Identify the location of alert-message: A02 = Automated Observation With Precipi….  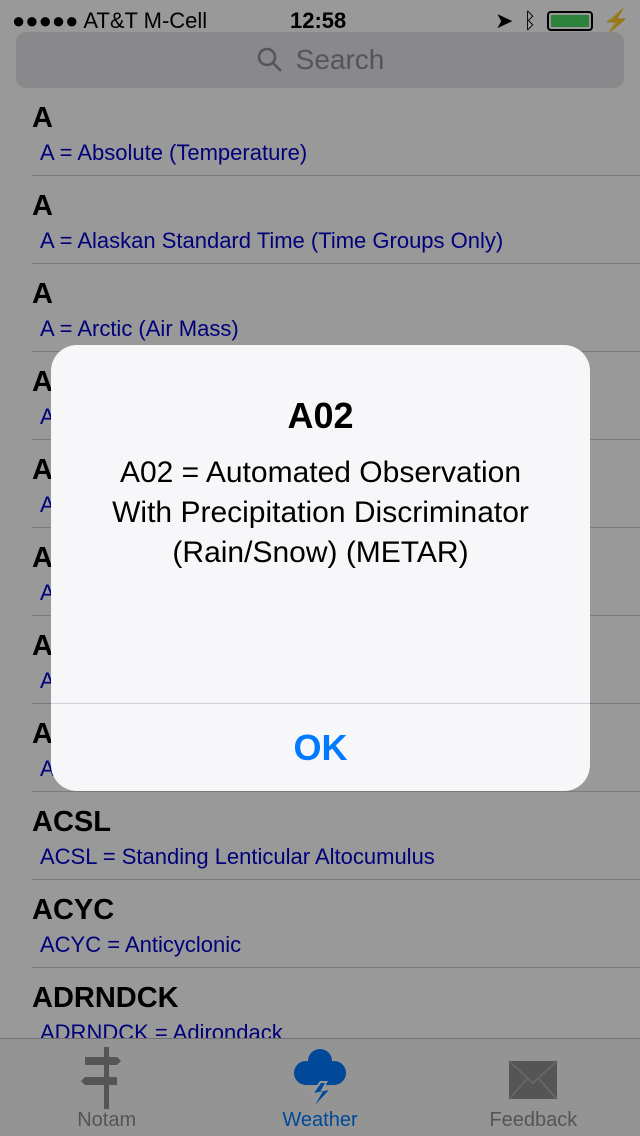
(320, 512).